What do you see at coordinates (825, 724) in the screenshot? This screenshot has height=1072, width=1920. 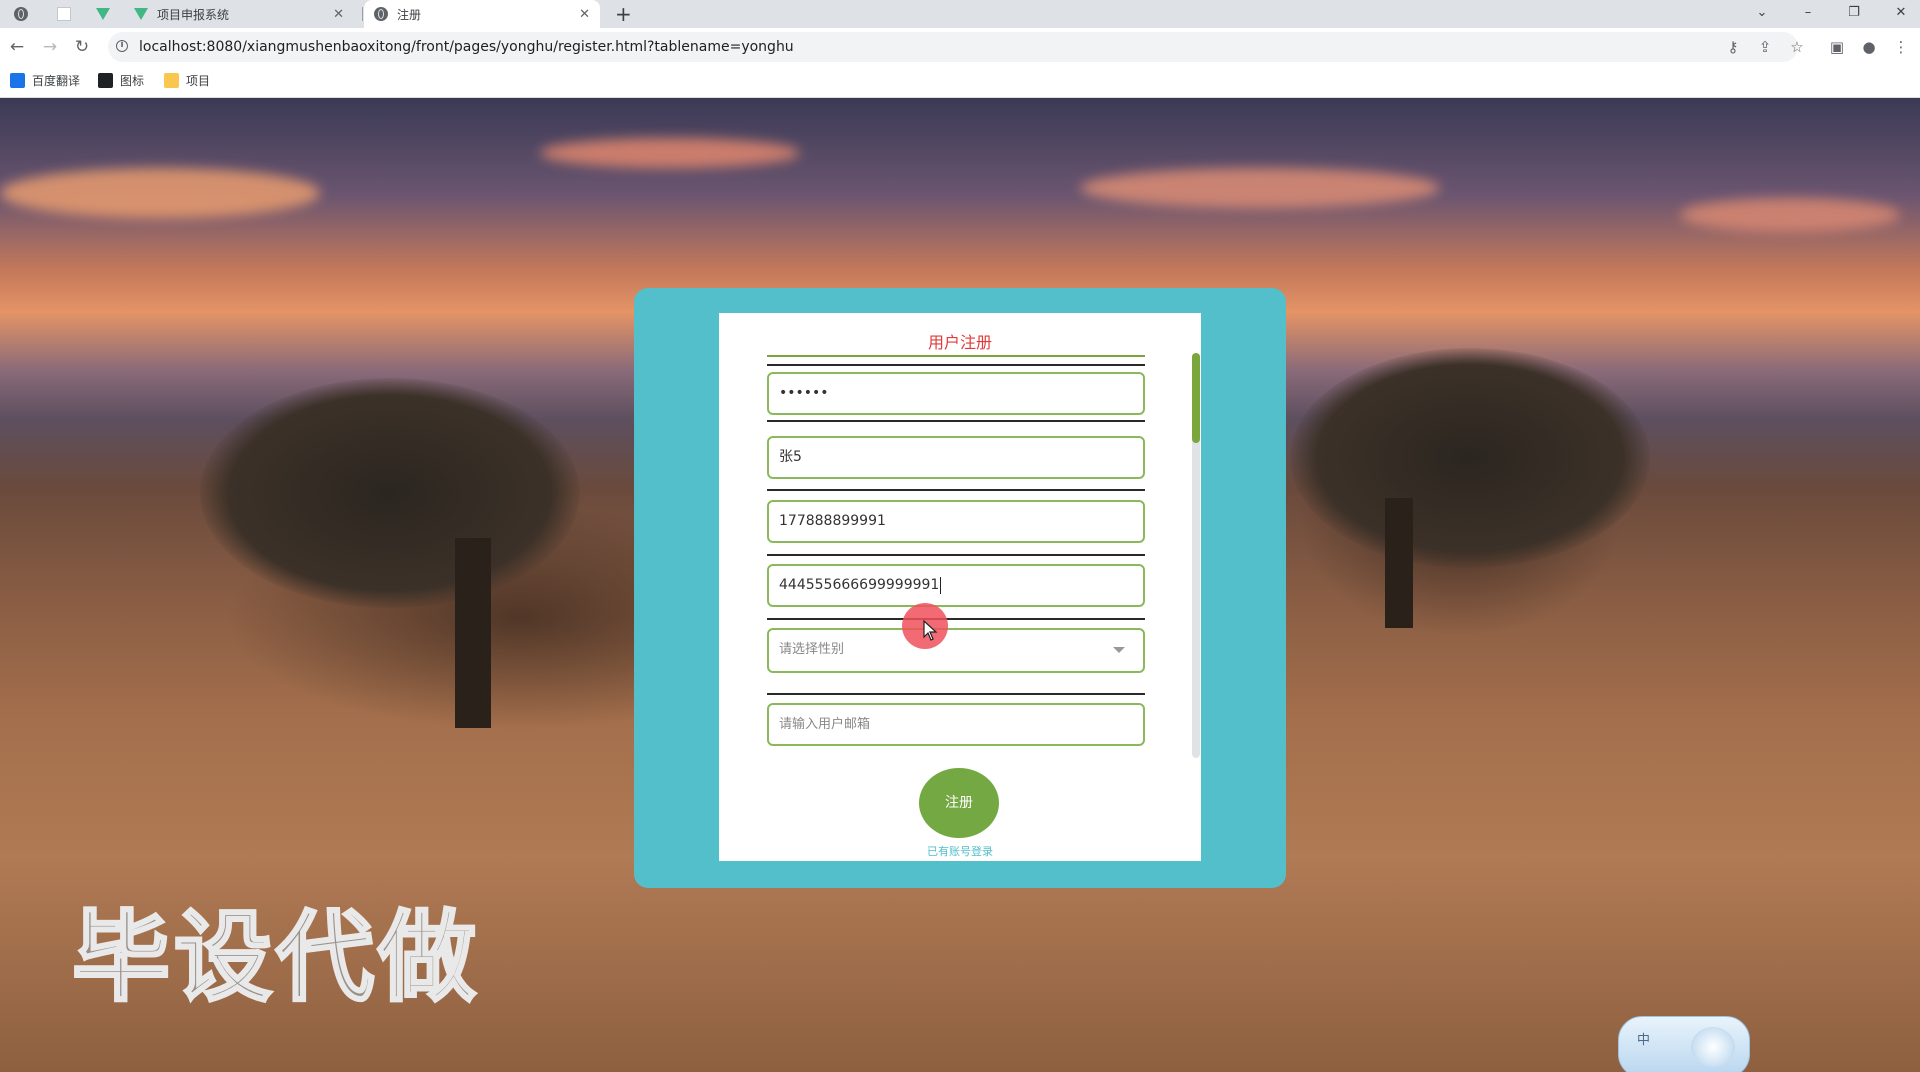 I see `email-placeholder: 请输入用户邮箱` at bounding box center [825, 724].